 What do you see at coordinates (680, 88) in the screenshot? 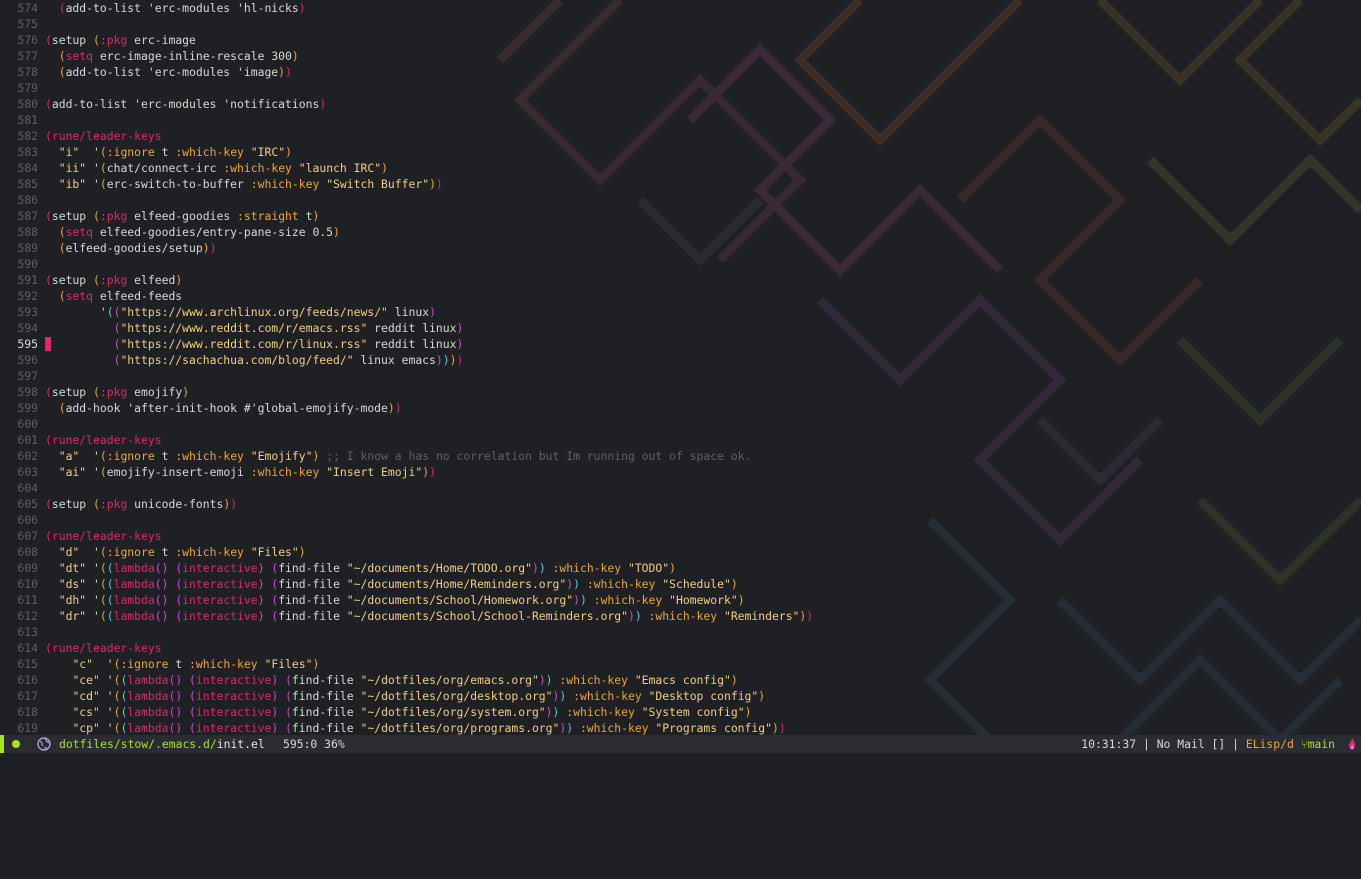
I see `code-line: 579` at bounding box center [680, 88].